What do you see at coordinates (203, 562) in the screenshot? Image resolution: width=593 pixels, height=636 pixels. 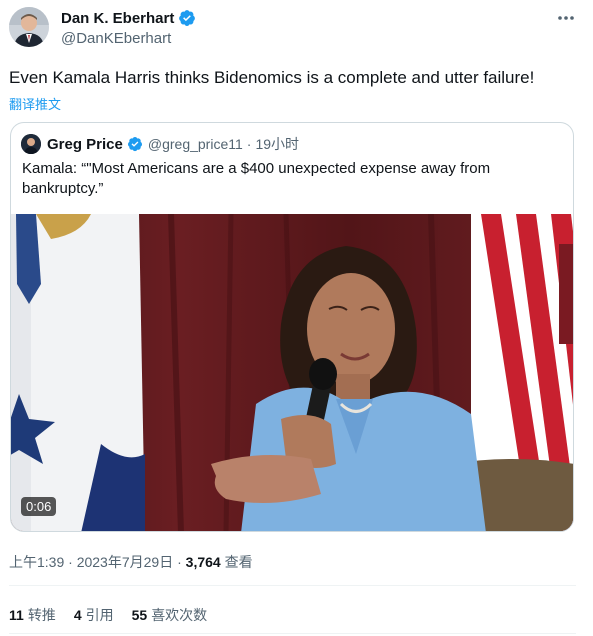 I see `views-count: 3,764` at bounding box center [203, 562].